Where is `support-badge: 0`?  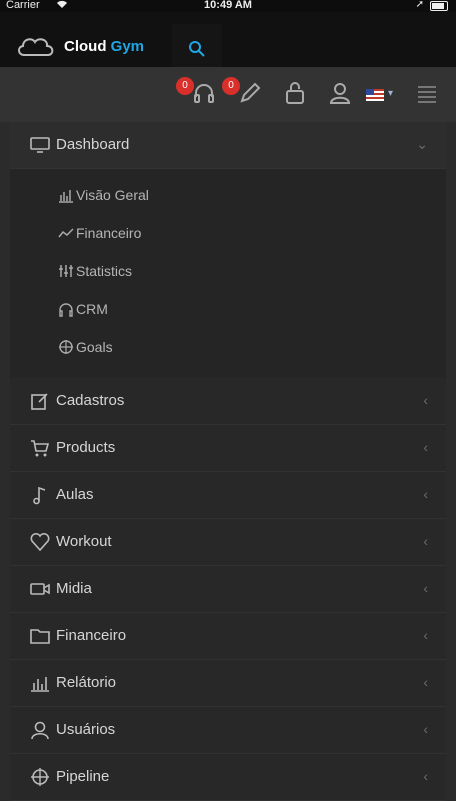
support-badge: 0 is located at coordinates (185, 86).